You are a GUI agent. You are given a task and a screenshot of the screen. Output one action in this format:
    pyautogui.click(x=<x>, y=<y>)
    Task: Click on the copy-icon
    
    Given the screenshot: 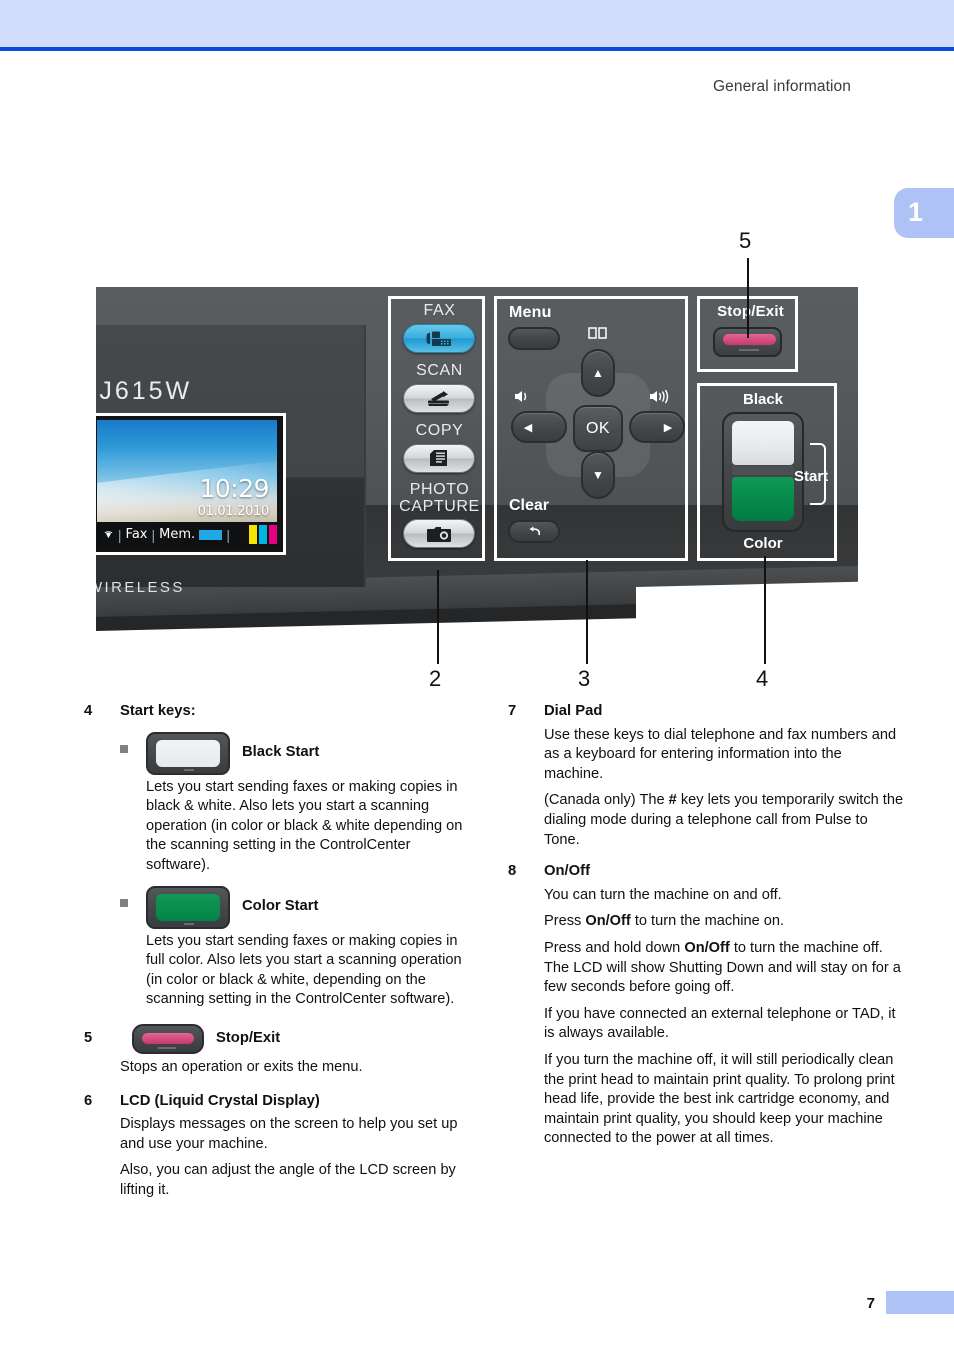 What is the action you would take?
    pyautogui.click(x=438, y=458)
    